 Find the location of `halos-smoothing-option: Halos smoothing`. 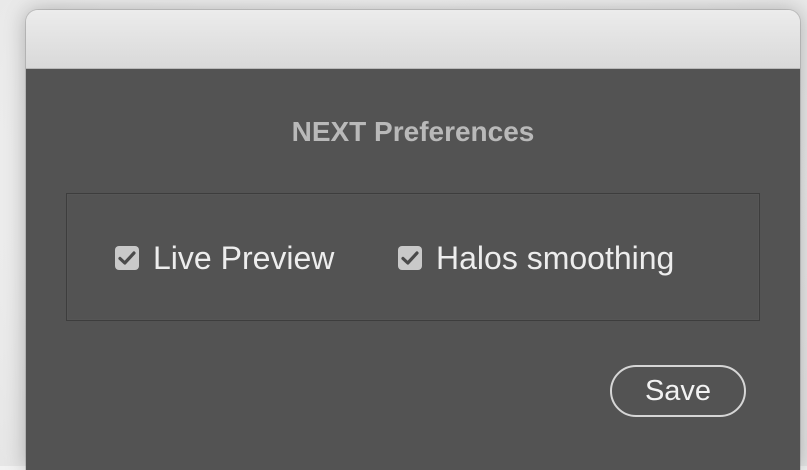

halos-smoothing-option: Halos smoothing is located at coordinates (536, 258).